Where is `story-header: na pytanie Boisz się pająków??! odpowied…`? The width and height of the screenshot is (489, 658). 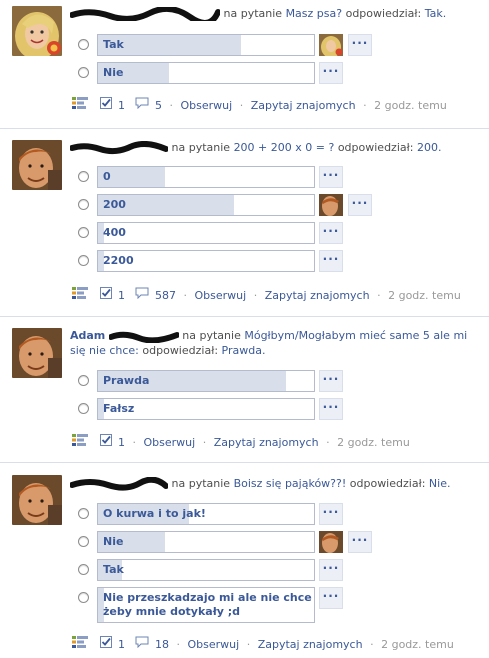
story-header: na pytanie Boisz się pająków??! odpowied… is located at coordinates (276, 483).